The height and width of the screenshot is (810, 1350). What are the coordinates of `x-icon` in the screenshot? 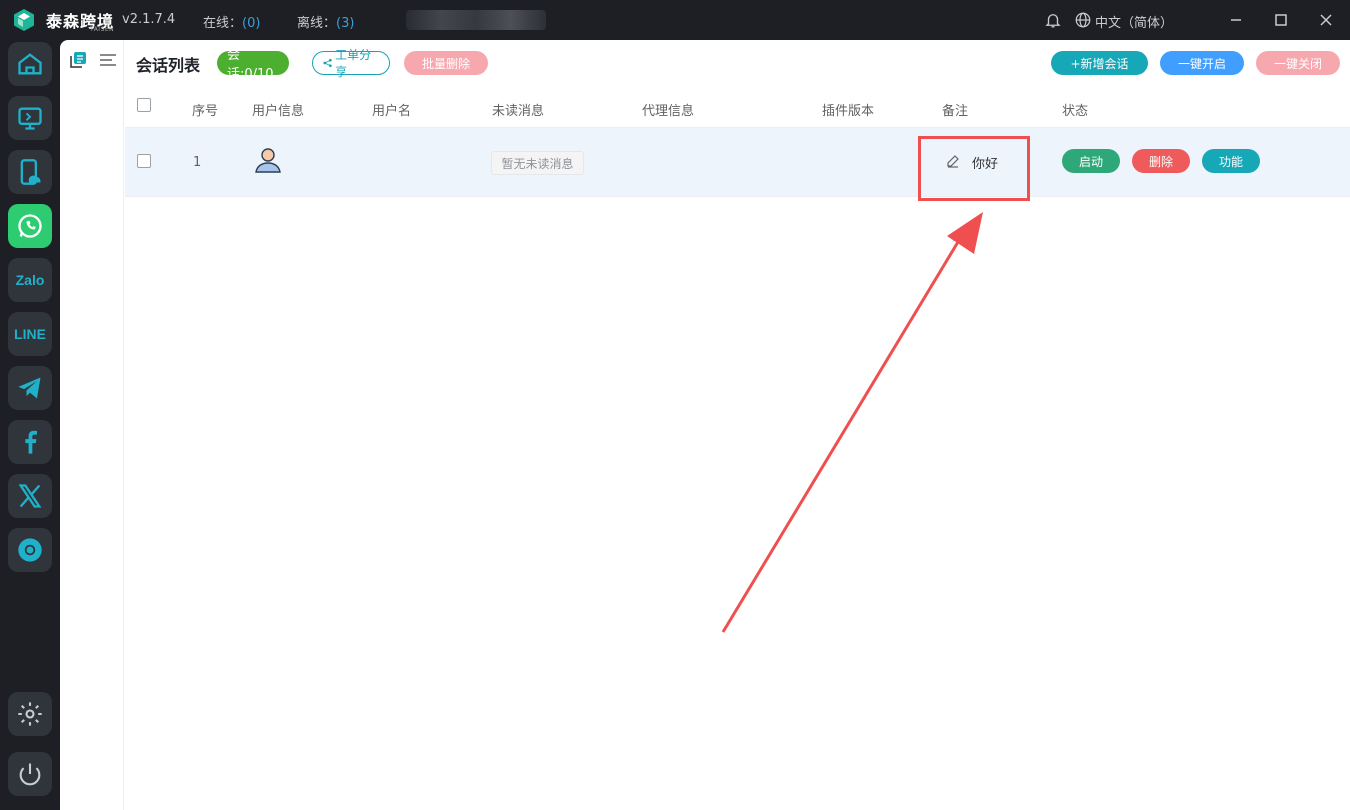 It's located at (30, 496).